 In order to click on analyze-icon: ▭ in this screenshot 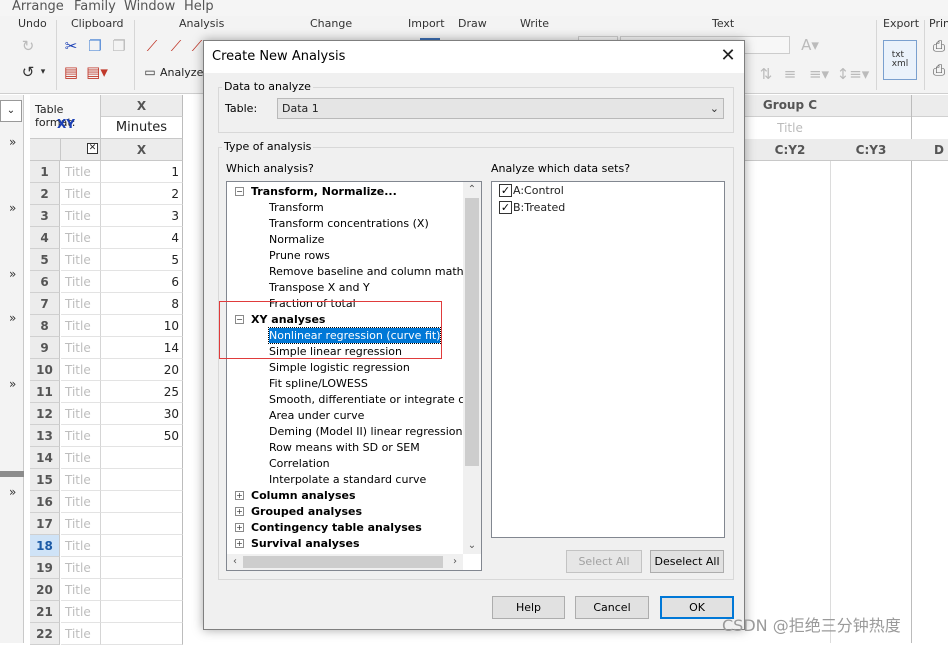, I will do `click(150, 72)`.